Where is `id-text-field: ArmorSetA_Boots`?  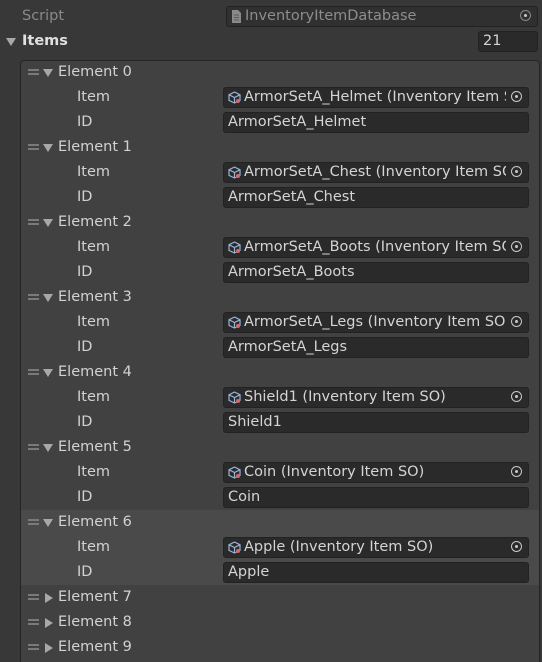
id-text-field: ArmorSetA_Boots is located at coordinates (376, 272).